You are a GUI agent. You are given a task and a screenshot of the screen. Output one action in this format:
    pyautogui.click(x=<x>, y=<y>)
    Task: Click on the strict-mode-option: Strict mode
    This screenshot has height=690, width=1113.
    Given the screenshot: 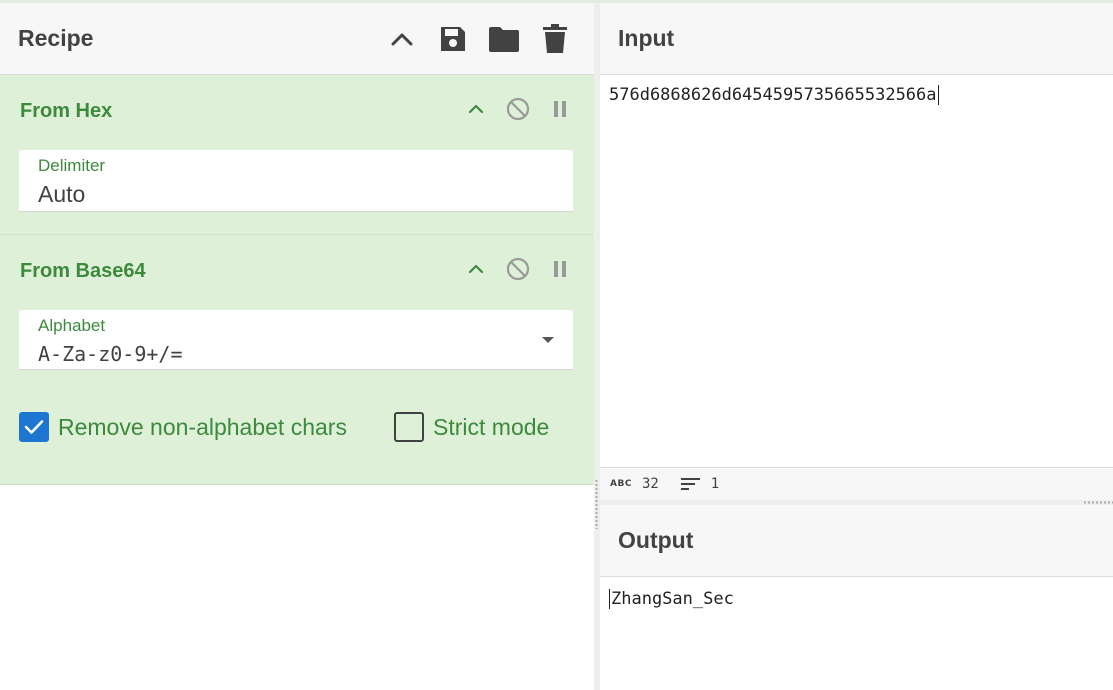 What is the action you would take?
    pyautogui.click(x=471, y=427)
    